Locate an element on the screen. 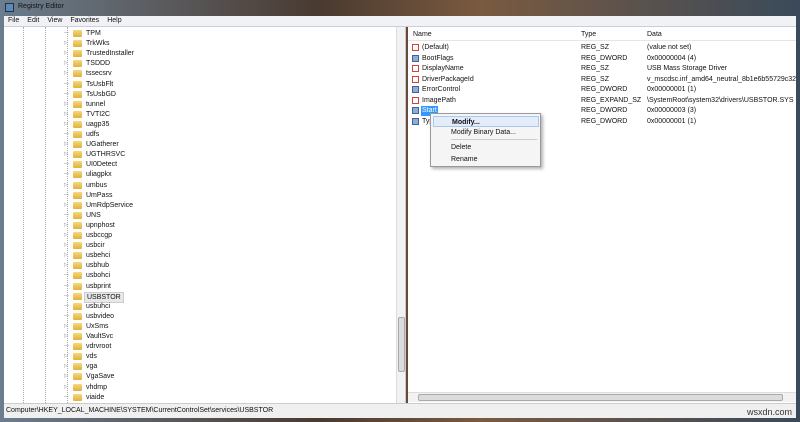  values-horizontal-scrollbar is located at coordinates (602, 397).